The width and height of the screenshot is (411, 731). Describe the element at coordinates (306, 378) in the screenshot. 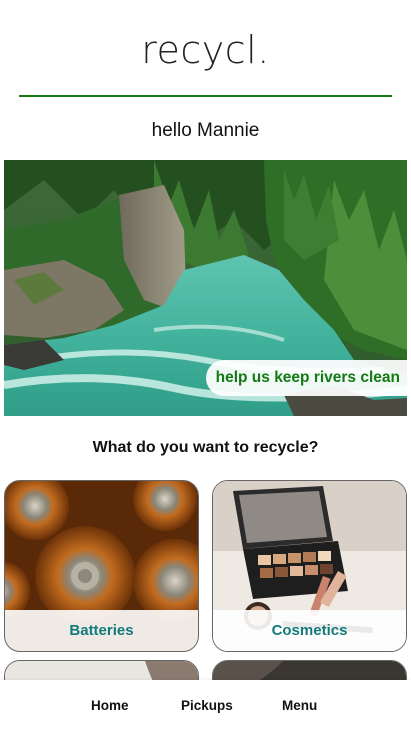

I see `hero-caption: help us keep rivers clean` at that location.